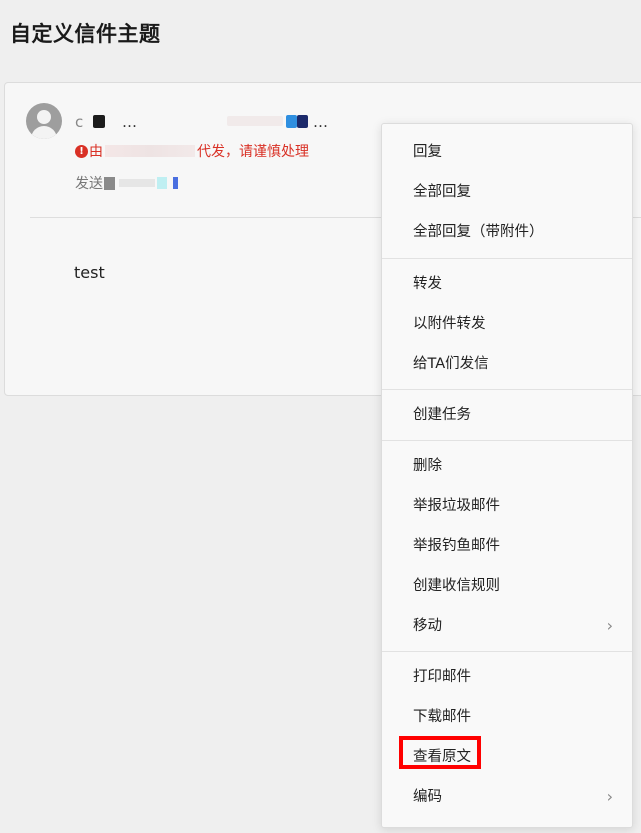 The width and height of the screenshot is (641, 833). Describe the element at coordinates (456, 506) in the screenshot. I see `menu-item-label: 举报垃圾邮件` at that location.